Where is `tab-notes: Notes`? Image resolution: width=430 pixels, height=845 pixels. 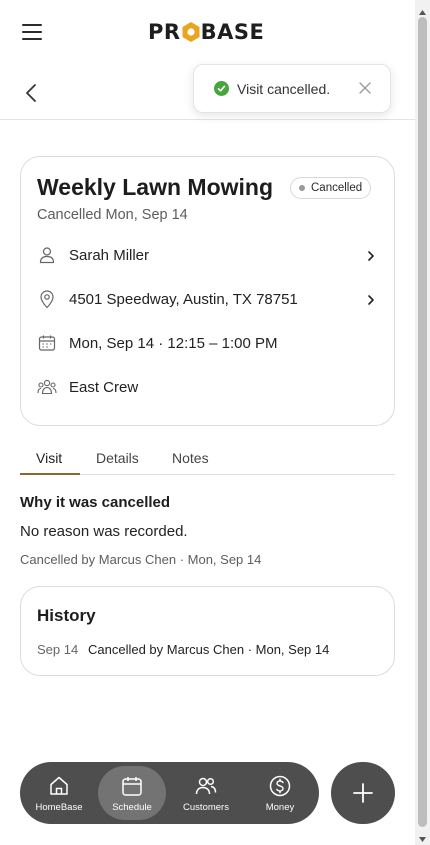 tab-notes: Notes is located at coordinates (190, 462).